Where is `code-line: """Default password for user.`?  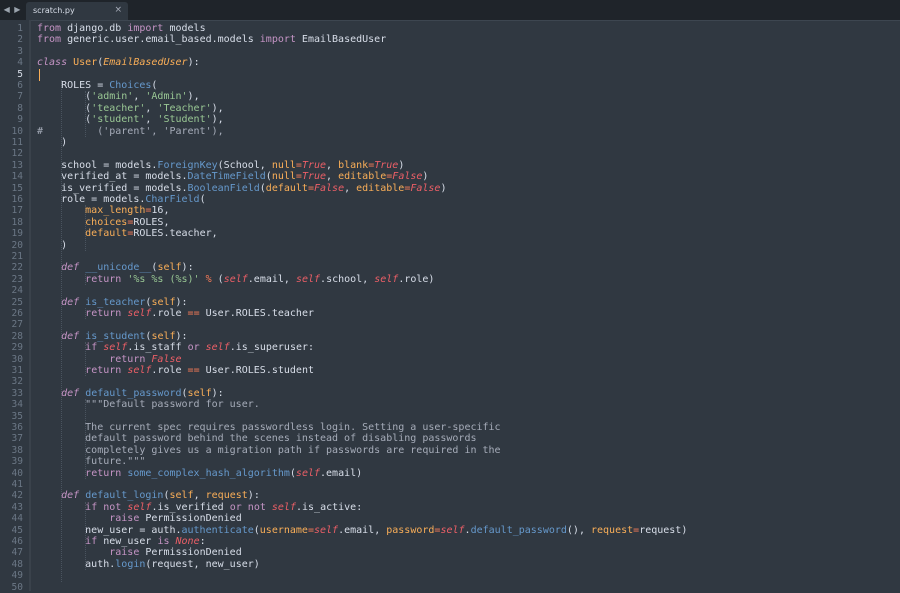
code-line: """Default password for user. is located at coordinates (148, 404).